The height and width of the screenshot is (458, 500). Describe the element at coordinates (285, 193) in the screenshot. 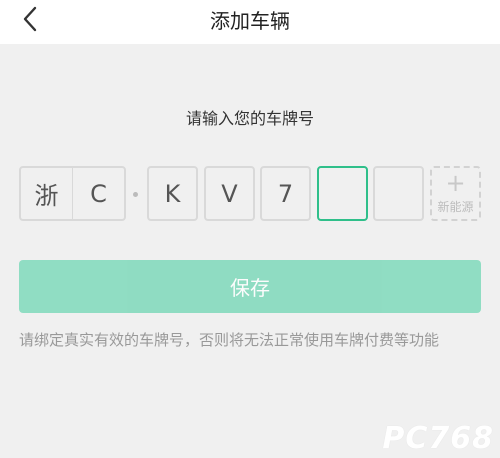

I see `plate-char-3: 7` at that location.